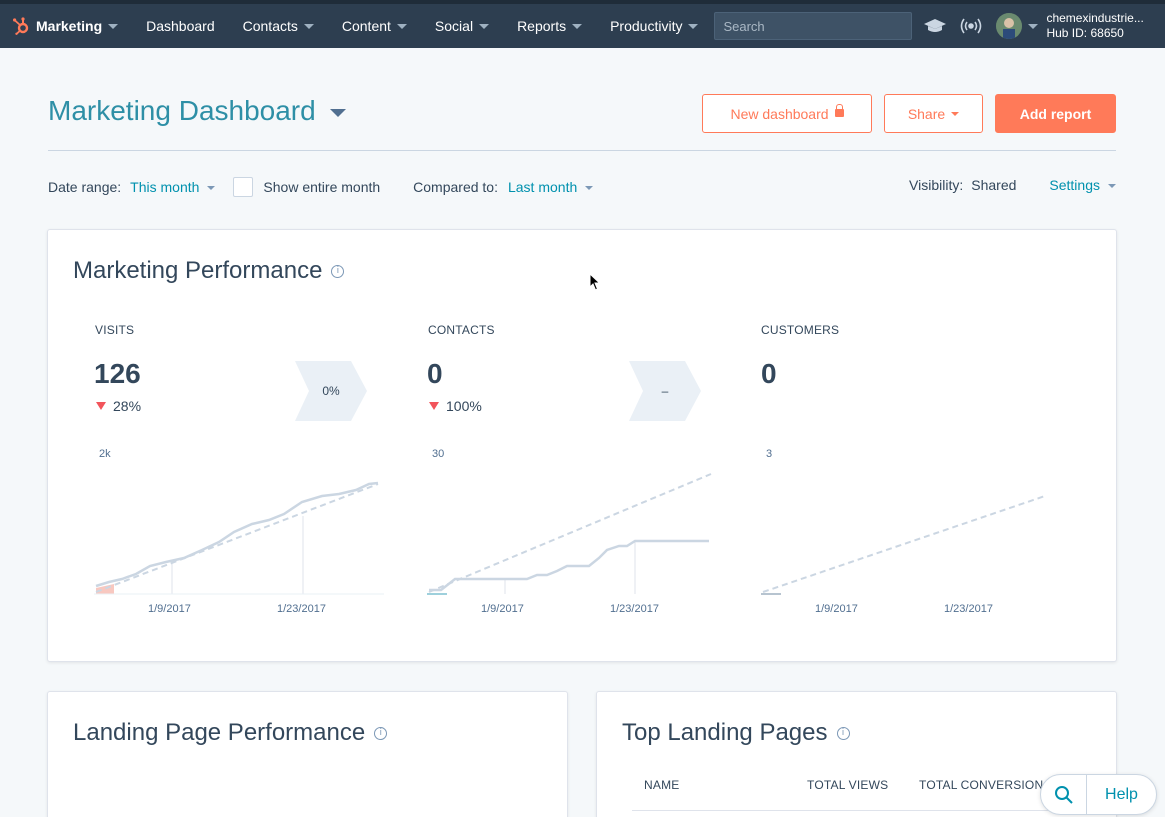  Describe the element at coordinates (1055, 113) in the screenshot. I see `add-report-button: Add report` at that location.